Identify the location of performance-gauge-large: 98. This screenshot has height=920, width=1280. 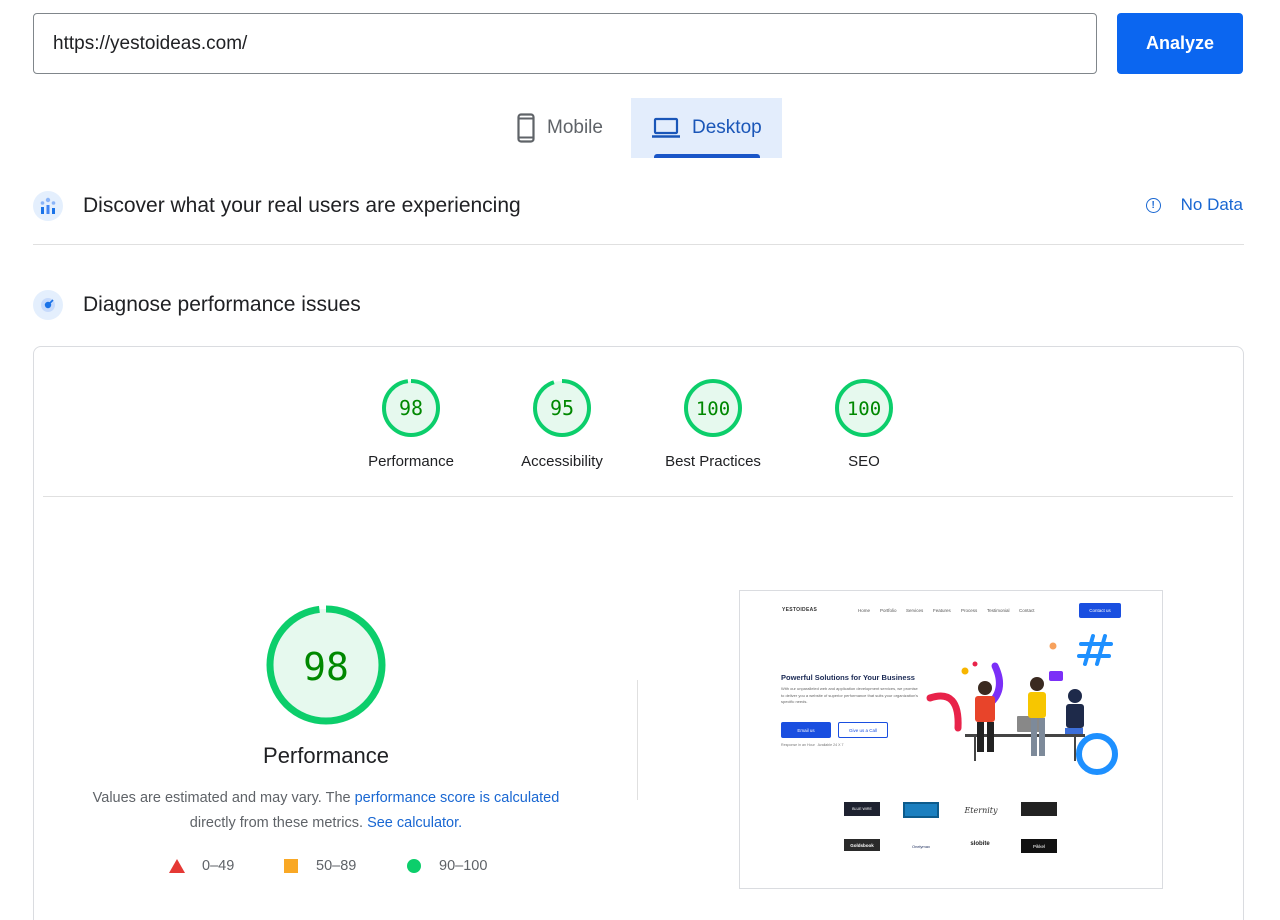
(326, 665).